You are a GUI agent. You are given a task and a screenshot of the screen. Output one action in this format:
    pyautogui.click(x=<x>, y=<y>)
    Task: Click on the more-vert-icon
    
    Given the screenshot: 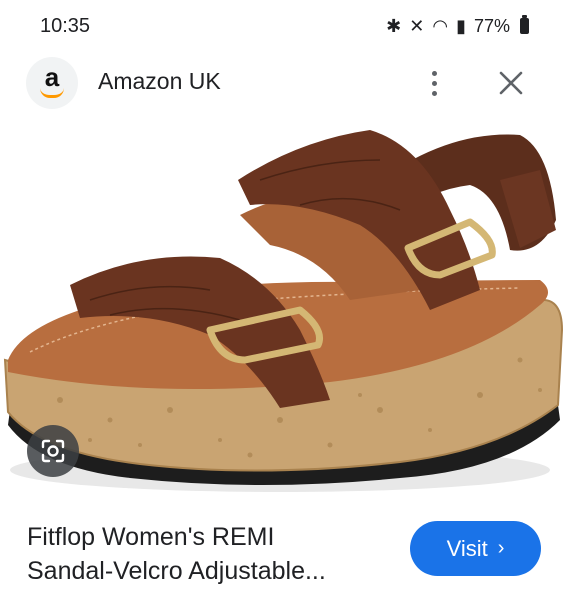 What is the action you would take?
    pyautogui.click(x=434, y=83)
    